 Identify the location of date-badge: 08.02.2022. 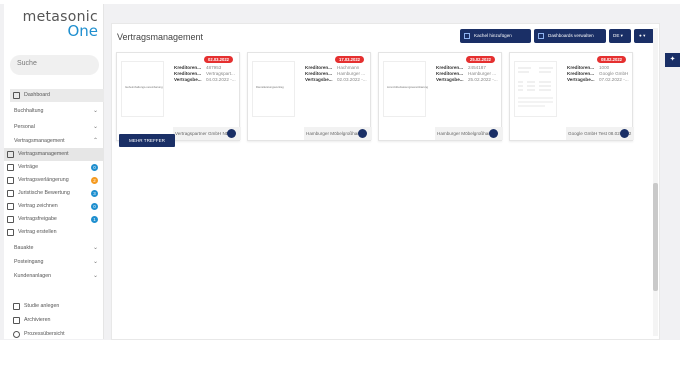
(611, 59).